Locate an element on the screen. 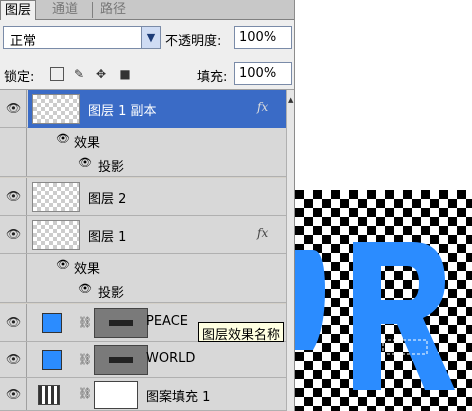  move-icon: ✥ is located at coordinates (101, 74).